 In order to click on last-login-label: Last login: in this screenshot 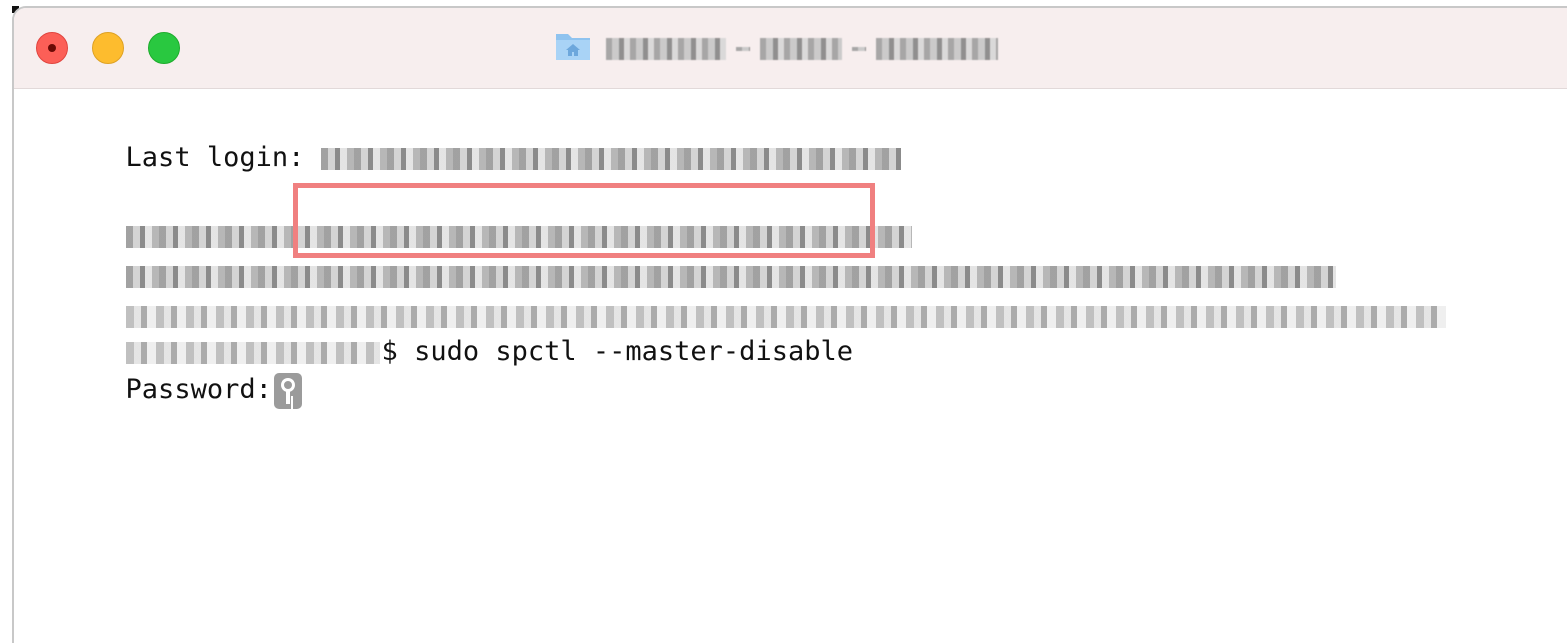, I will do `click(215, 157)`.